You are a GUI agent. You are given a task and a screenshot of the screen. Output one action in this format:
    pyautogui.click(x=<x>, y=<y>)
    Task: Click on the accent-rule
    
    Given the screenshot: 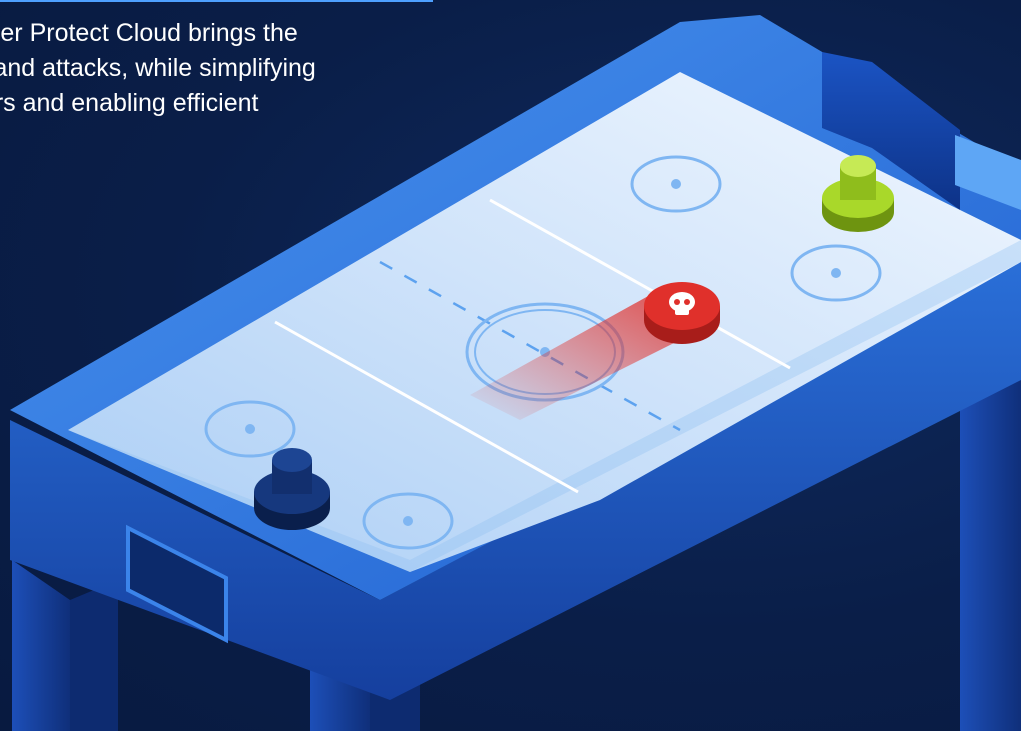 What is the action you would take?
    pyautogui.click(x=216, y=1)
    